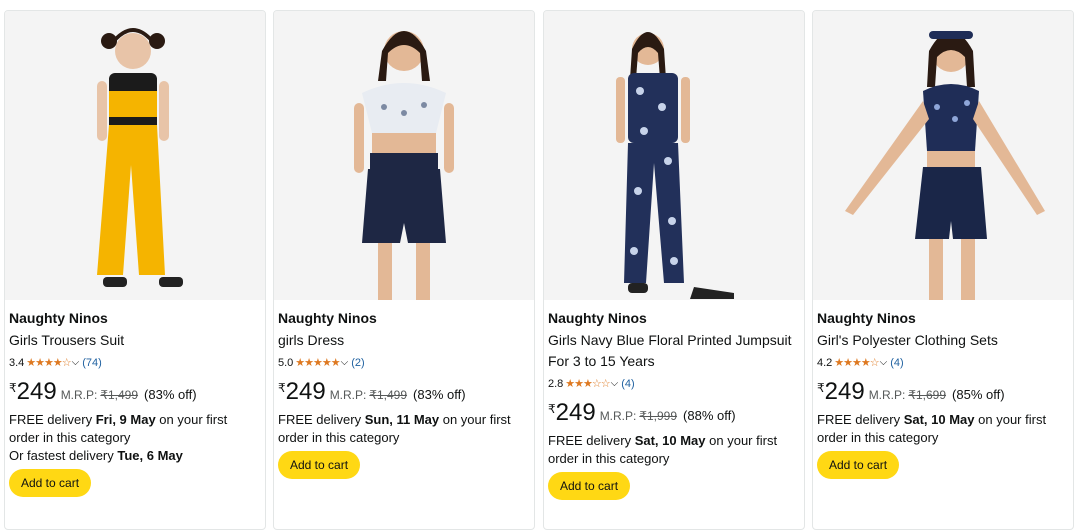 The image size is (1074, 530). Describe the element at coordinates (943, 340) in the screenshot. I see `product-title: Girl's Polyester Clothing Sets` at that location.